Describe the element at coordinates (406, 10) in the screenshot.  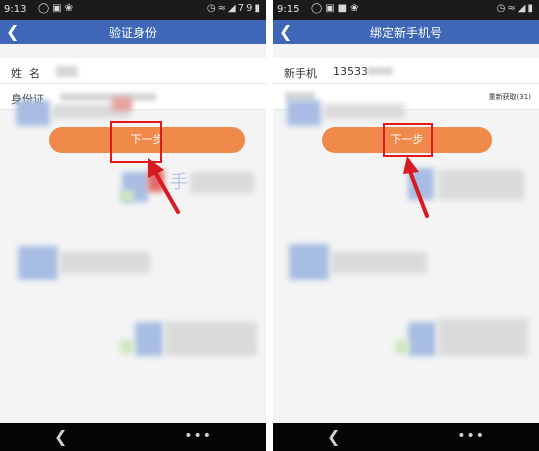
I see `status-bar: 9:15 ◯▣■❀ ◷≈◢▮` at that location.